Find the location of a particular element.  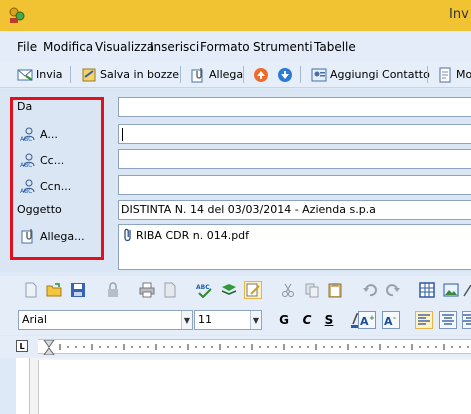

copy-icon is located at coordinates (312, 290).